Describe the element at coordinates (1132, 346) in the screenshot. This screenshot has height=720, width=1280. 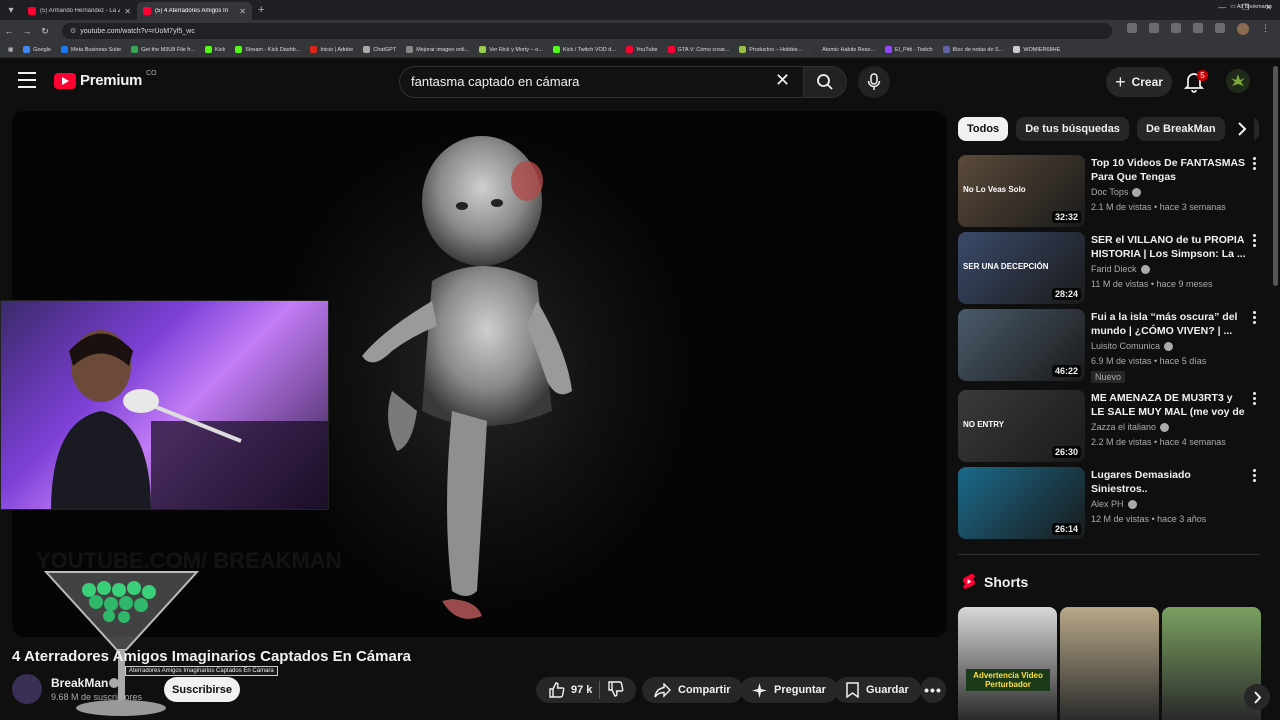
I see `video-channel: Luisito Comunica` at that location.